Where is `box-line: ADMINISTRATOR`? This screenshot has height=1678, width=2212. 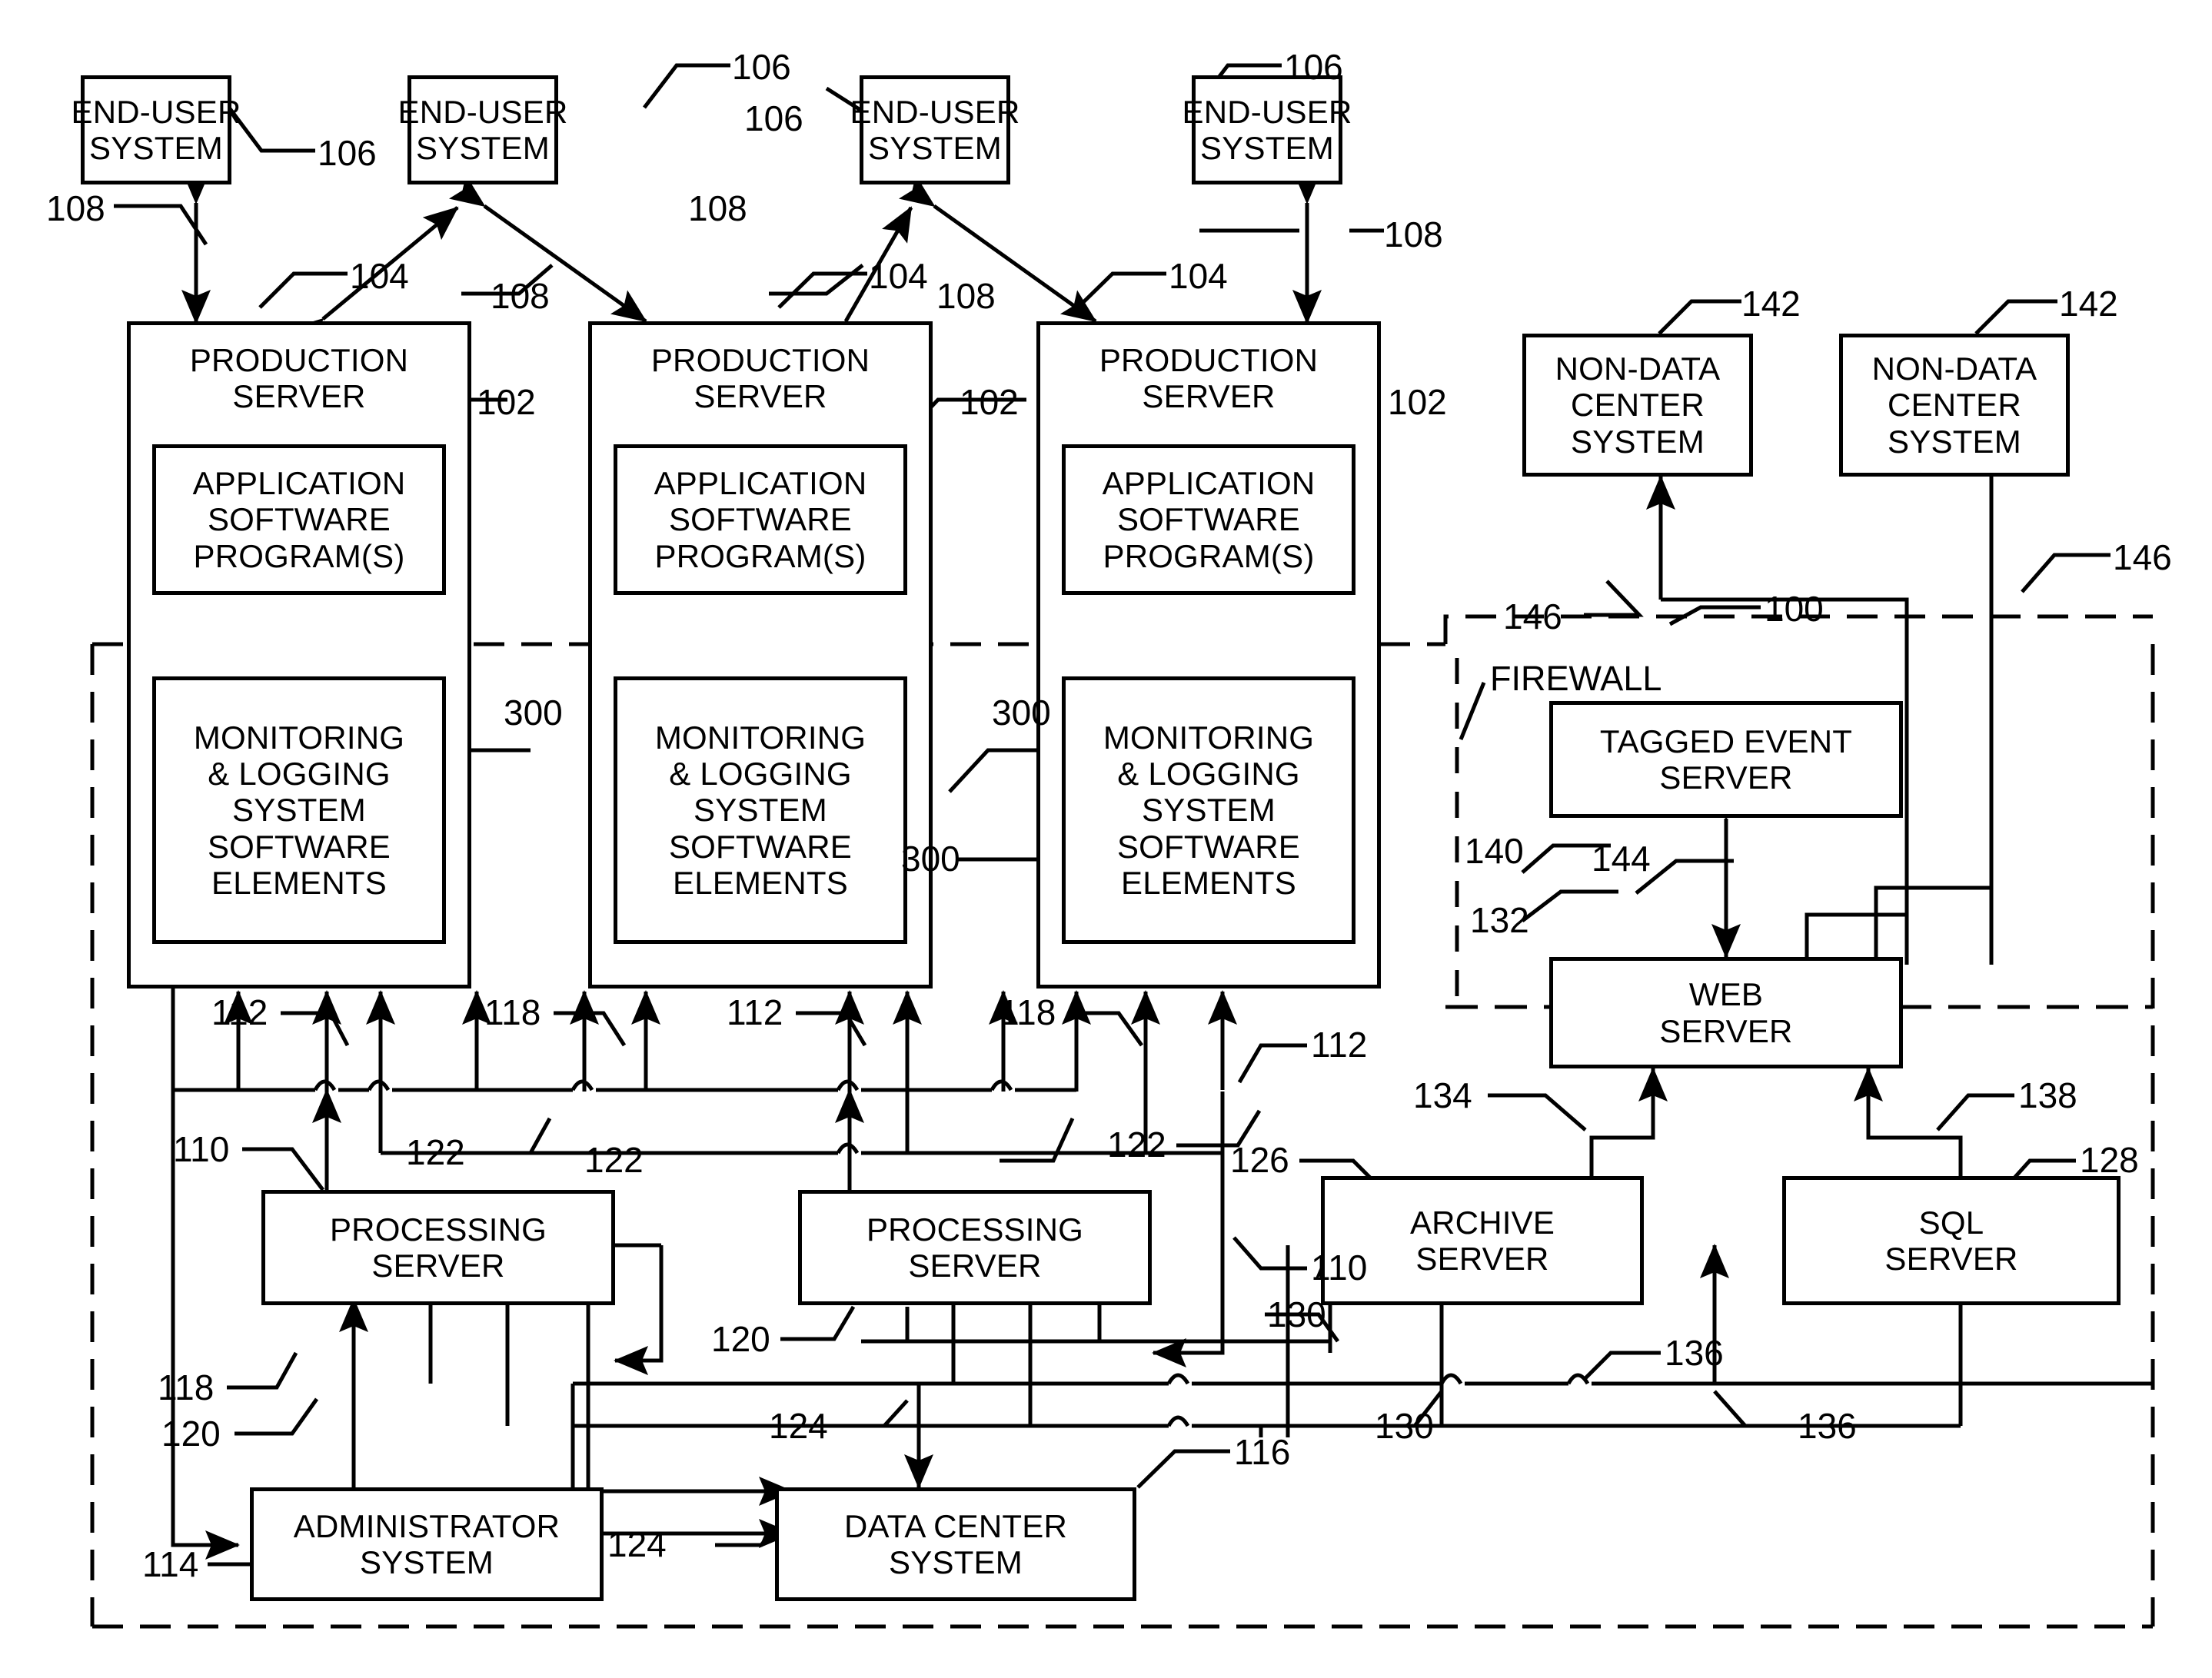
box-line: ADMINISTRATOR is located at coordinates (426, 1525).